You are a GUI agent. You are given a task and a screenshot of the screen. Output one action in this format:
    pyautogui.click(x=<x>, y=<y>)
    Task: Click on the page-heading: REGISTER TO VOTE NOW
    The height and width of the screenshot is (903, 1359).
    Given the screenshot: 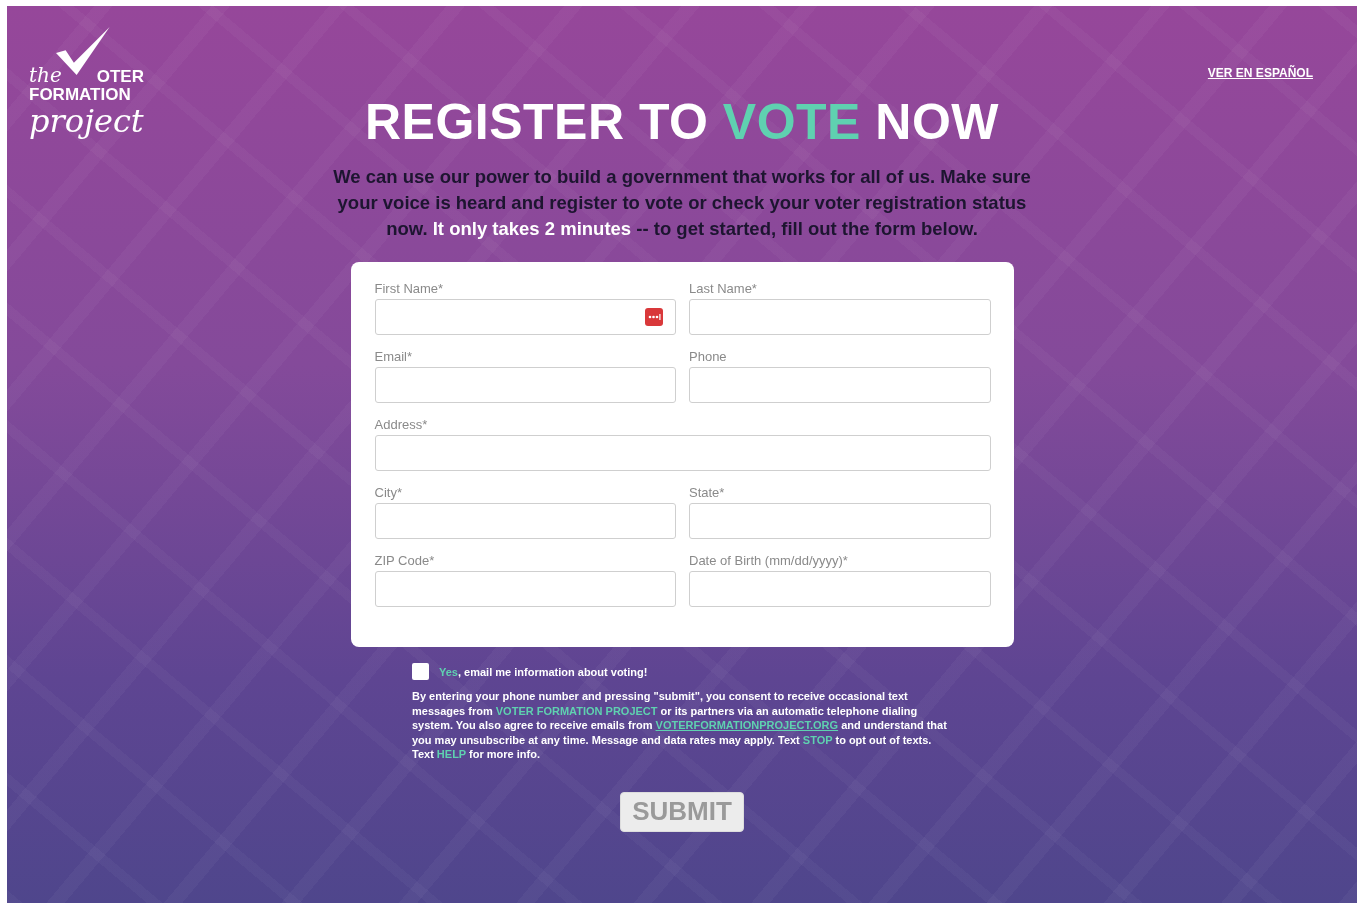 What is the action you would take?
    pyautogui.click(x=682, y=122)
    